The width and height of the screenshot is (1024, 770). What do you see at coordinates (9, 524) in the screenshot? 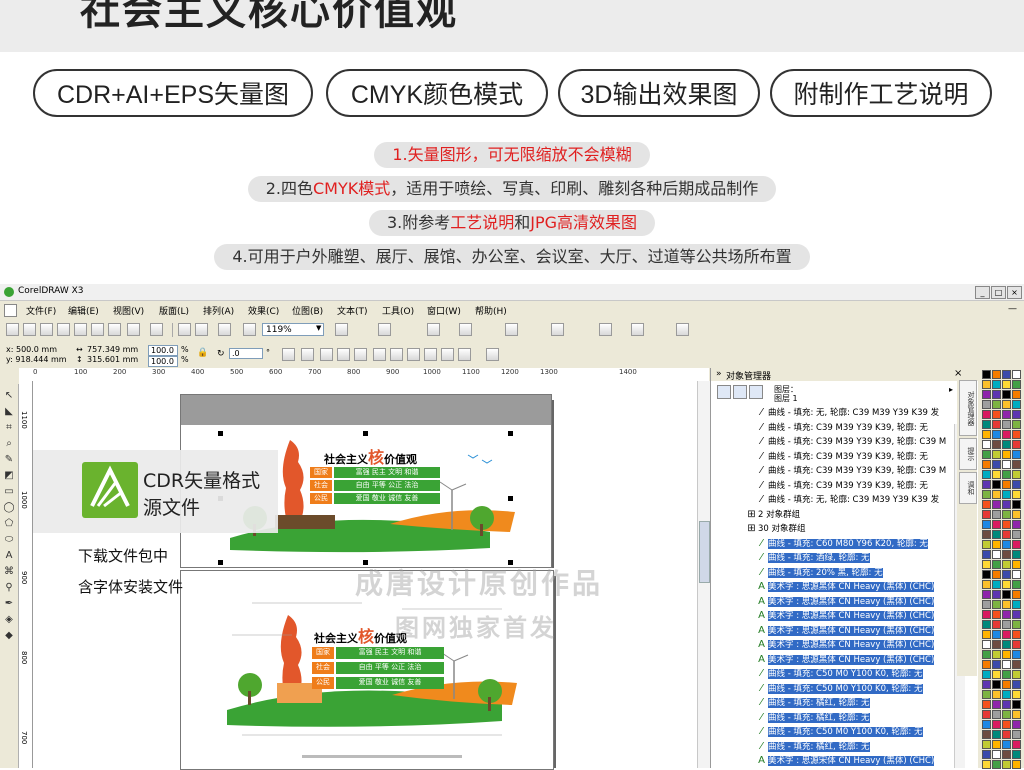
I see `polygon-tool-icon: ⬠` at bounding box center [9, 524].